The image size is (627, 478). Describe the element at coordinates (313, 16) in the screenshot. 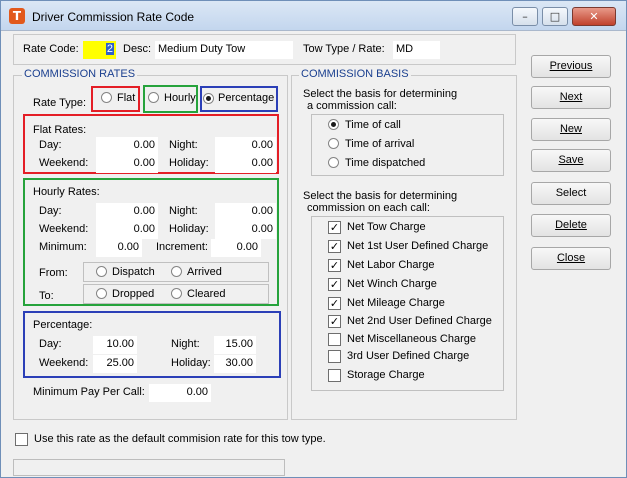

I see `title-bar: T Driver Commission Rate Code – □ ✕` at that location.